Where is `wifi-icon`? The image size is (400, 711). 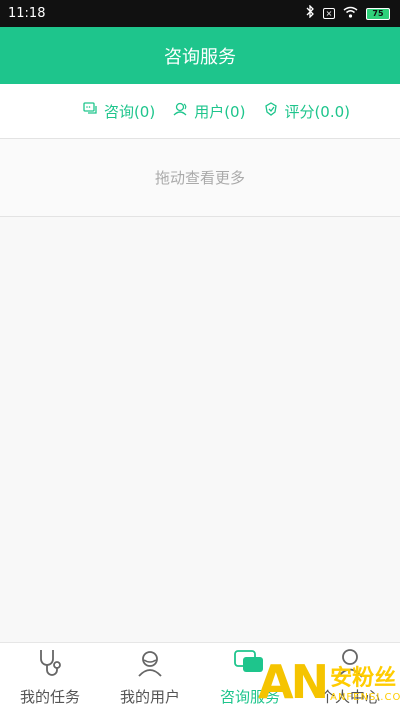
wifi-icon is located at coordinates (350, 14).